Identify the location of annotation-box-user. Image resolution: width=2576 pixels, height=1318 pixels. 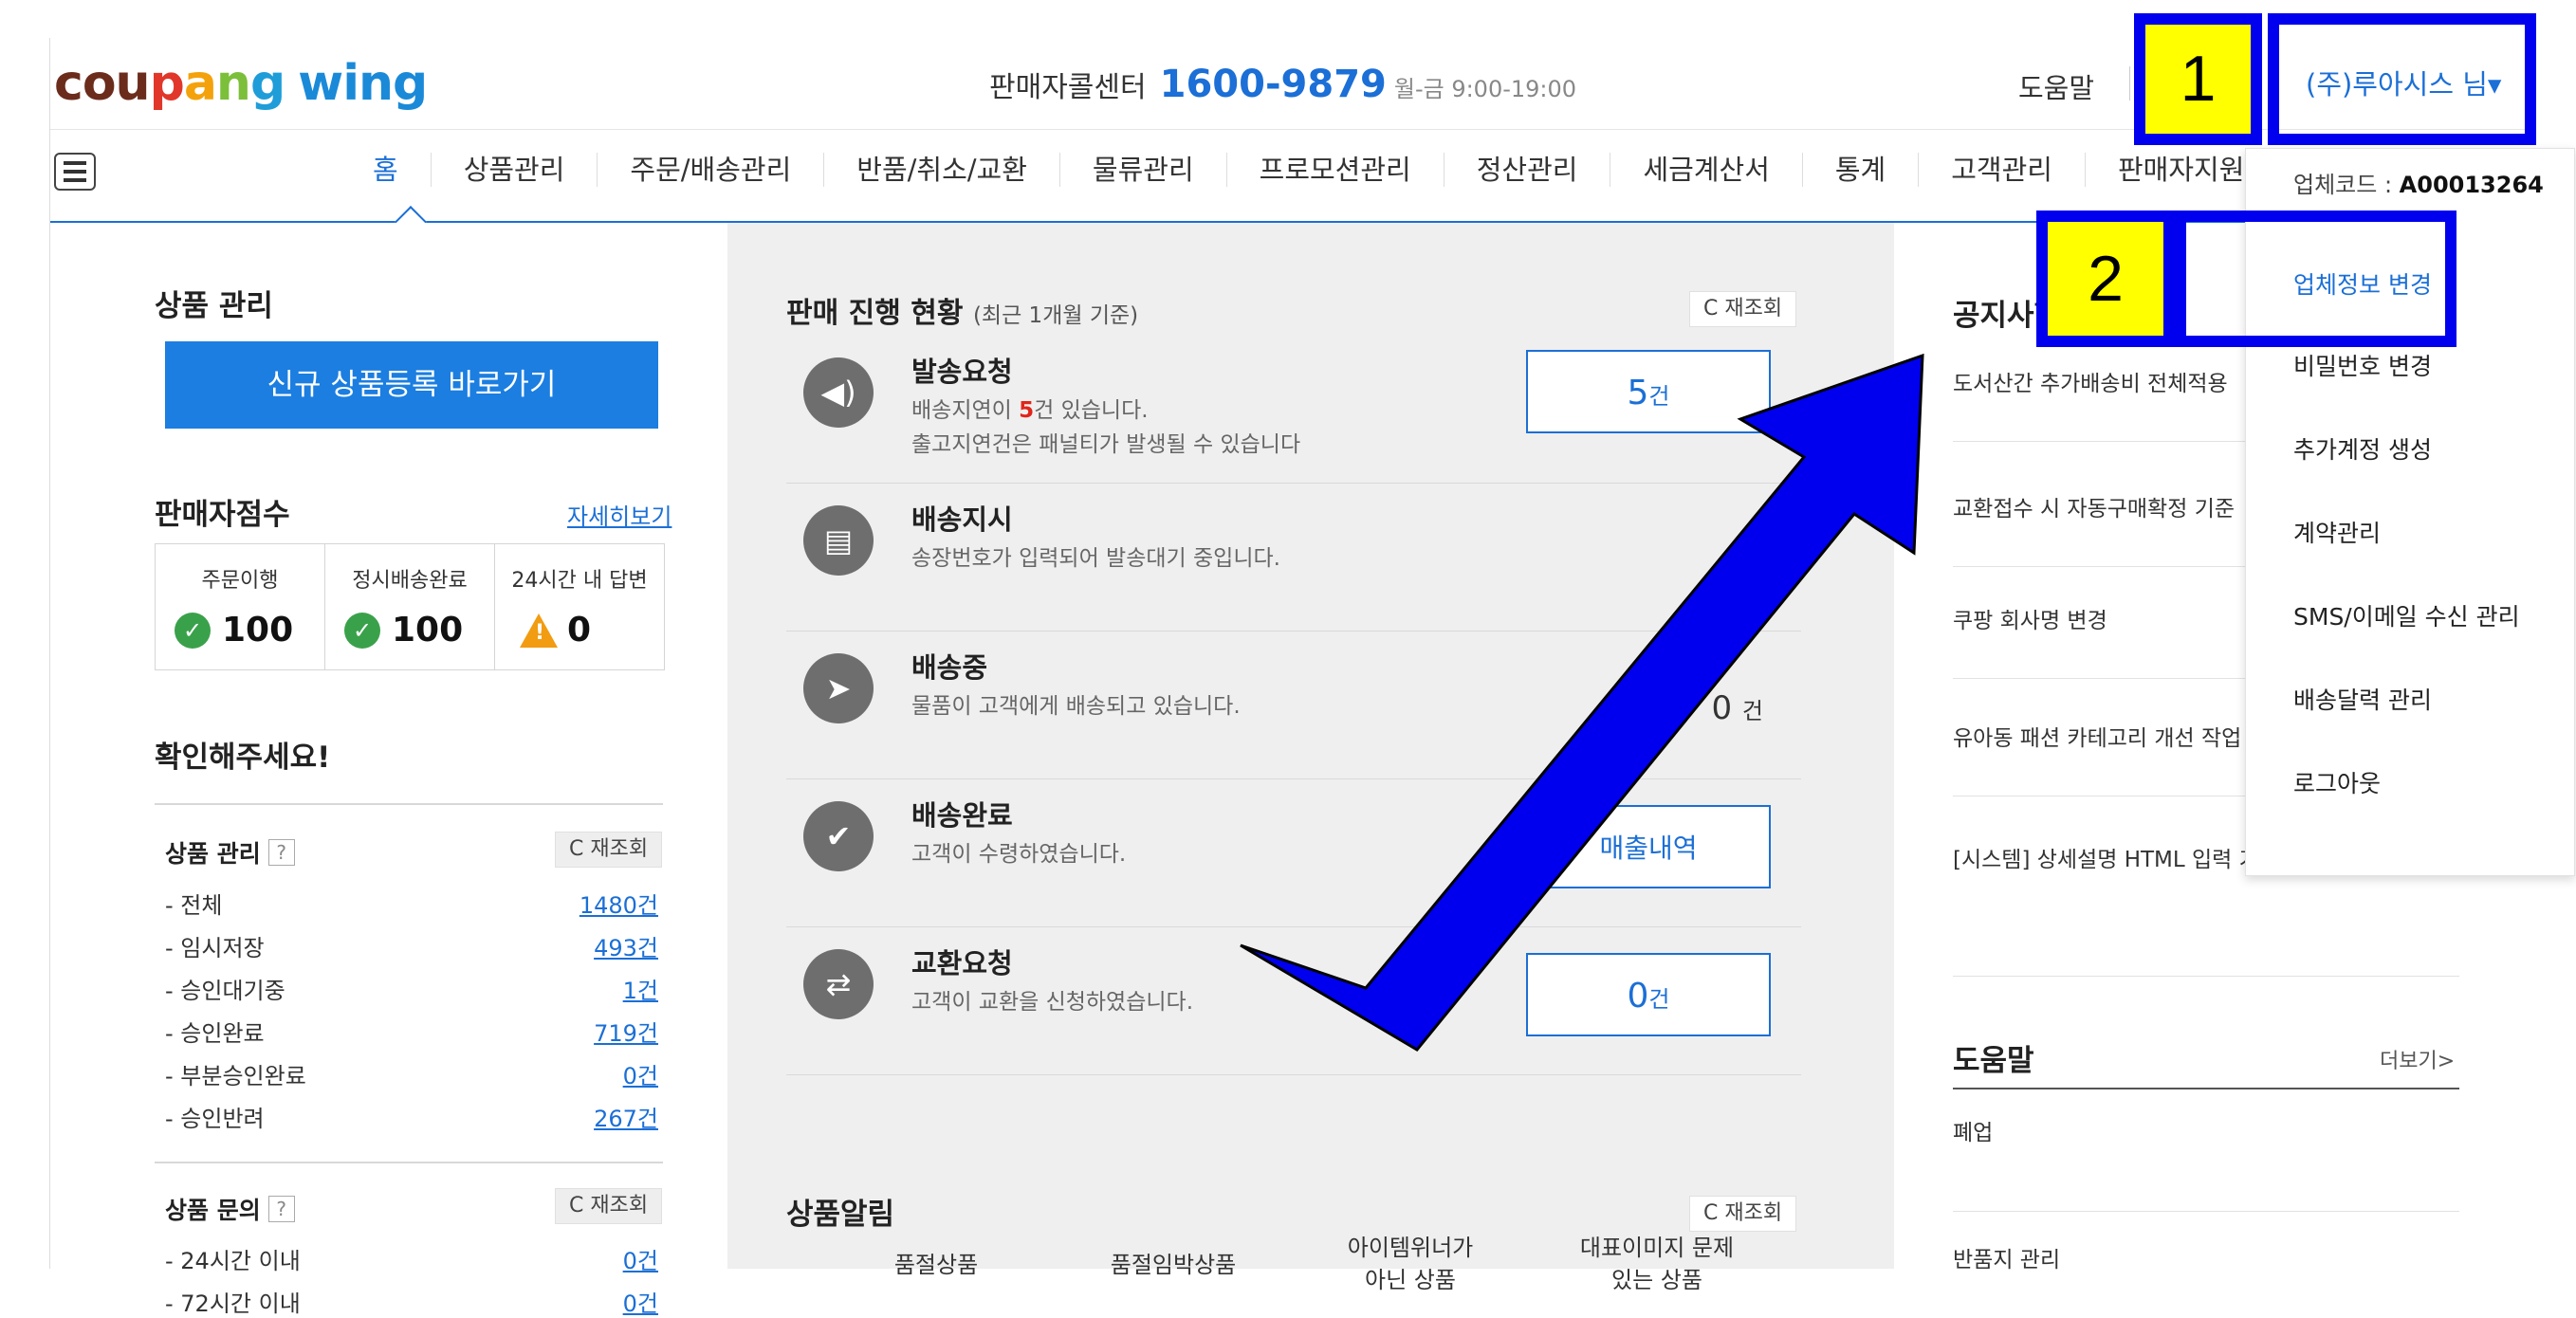
(2402, 79).